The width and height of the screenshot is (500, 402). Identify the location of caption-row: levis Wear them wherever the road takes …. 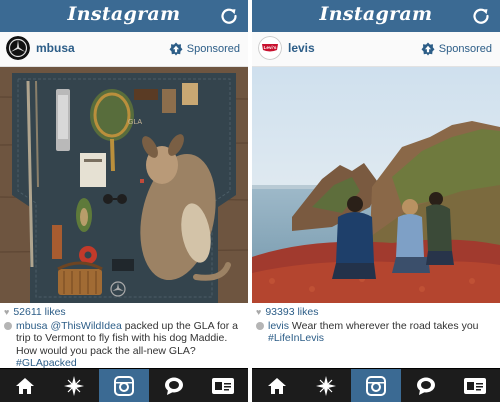
(376, 332).